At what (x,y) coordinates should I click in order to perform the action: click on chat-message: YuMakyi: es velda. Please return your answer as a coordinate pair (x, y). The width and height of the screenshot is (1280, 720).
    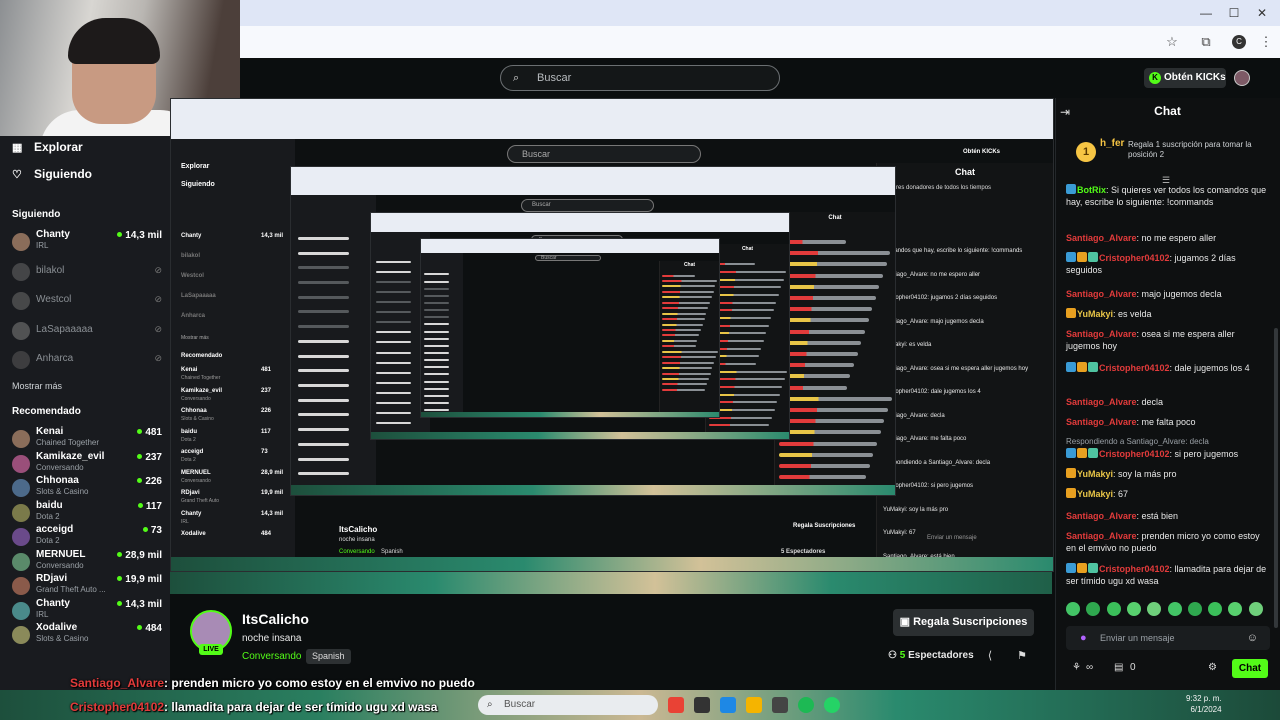
    Looking at the image, I should click on (1167, 314).